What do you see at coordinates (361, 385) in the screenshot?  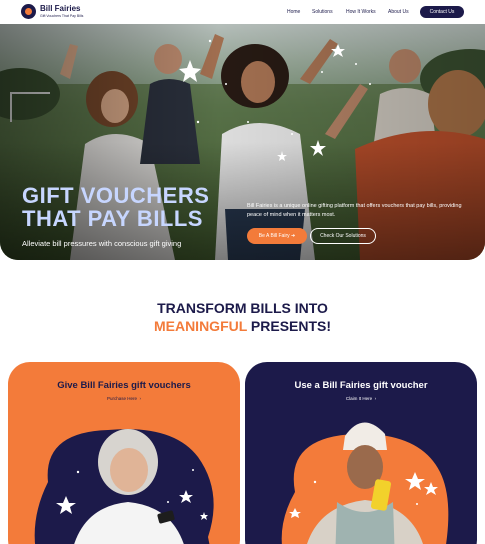 I see `use-voucher-title: Use a Bill Fairies gift voucher` at bounding box center [361, 385].